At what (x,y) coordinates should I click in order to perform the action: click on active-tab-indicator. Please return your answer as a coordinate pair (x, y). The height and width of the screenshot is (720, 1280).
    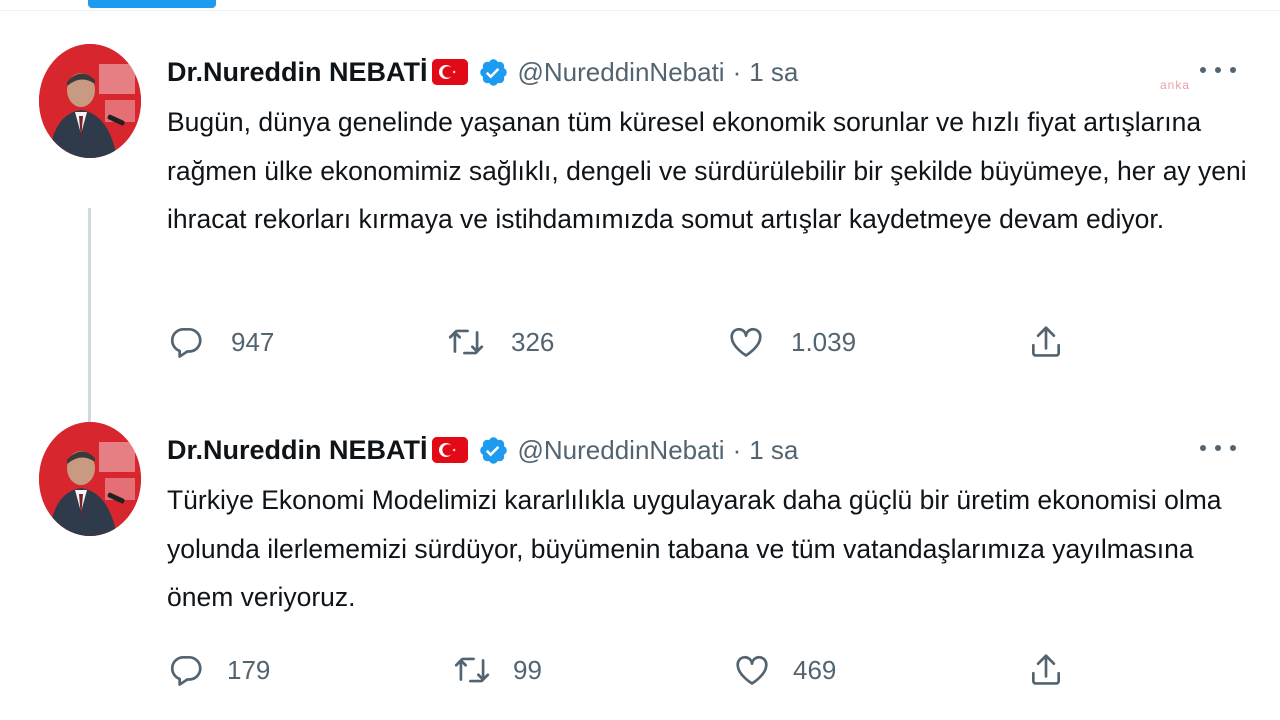
    Looking at the image, I should click on (152, 4).